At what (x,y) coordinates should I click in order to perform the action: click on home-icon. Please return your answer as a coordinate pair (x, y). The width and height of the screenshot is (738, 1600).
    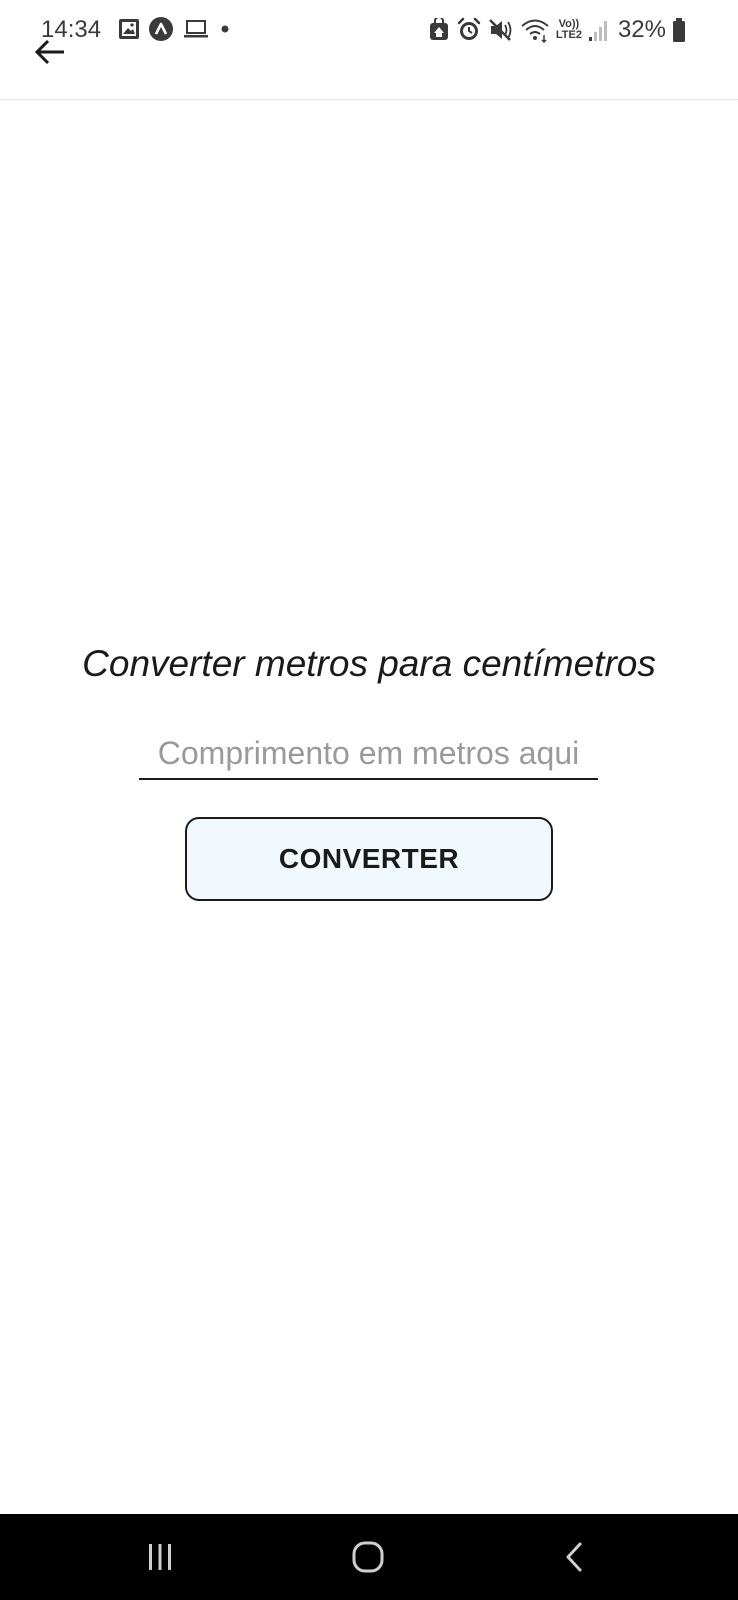
    Looking at the image, I should click on (368, 1557).